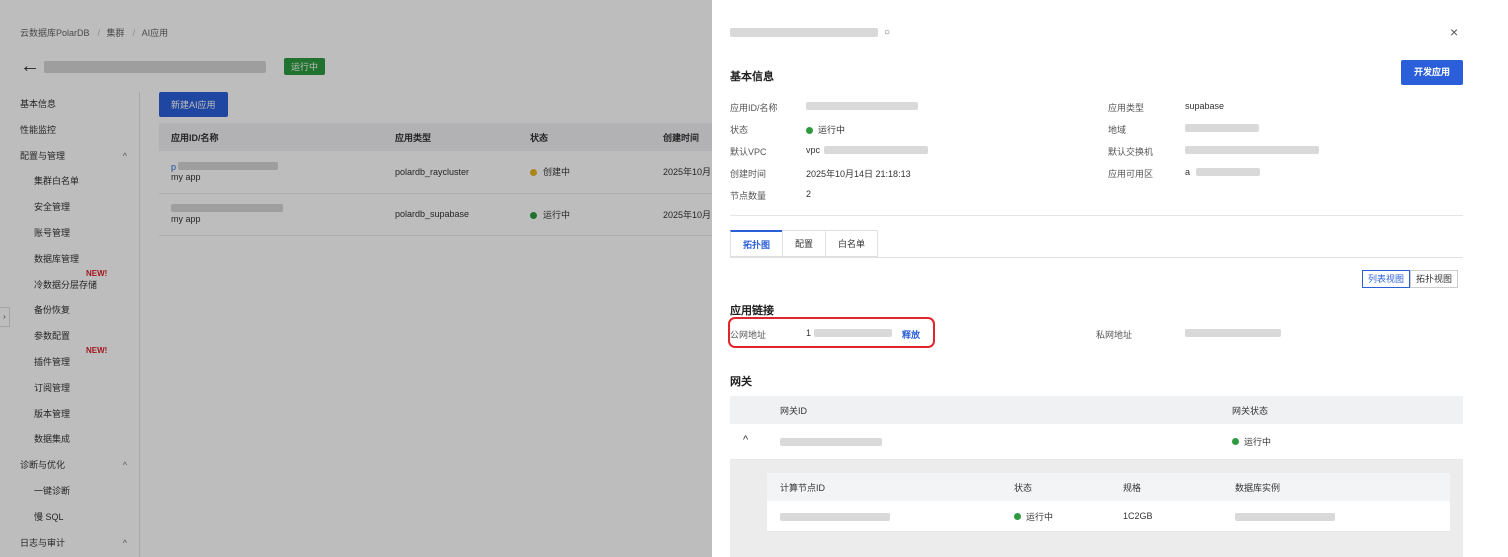  Describe the element at coordinates (794, 410) in the screenshot. I see `col-gateway-id: 网关ID` at that location.